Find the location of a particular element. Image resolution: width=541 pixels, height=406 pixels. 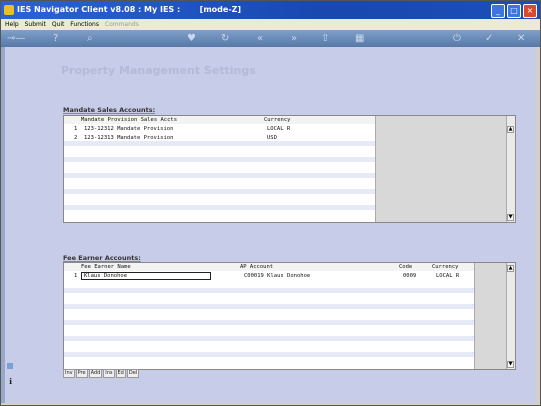

grid-icon: ▦ is located at coordinates (359, 38).